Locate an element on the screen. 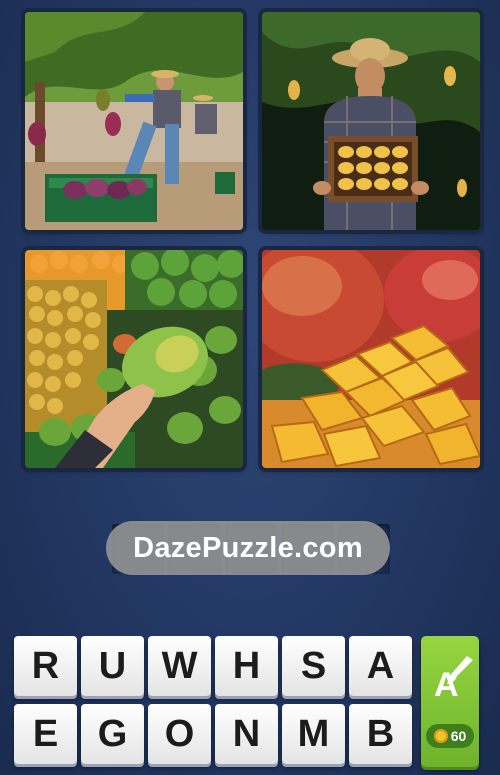 The image size is (500, 775). coin-icon is located at coordinates (440, 736).